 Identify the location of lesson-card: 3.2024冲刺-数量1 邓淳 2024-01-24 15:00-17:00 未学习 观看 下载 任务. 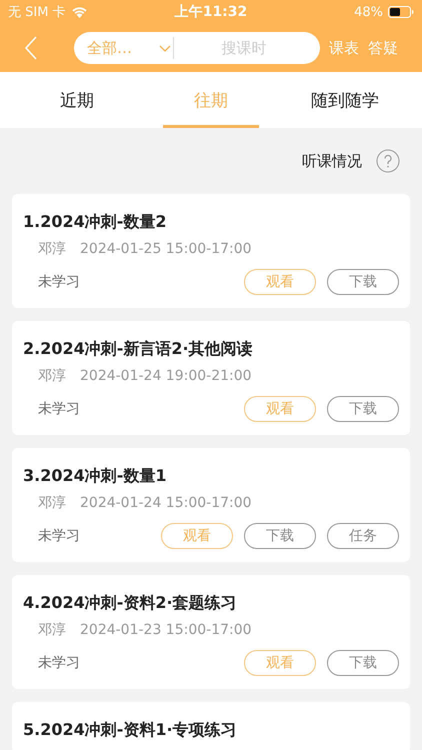
(211, 505).